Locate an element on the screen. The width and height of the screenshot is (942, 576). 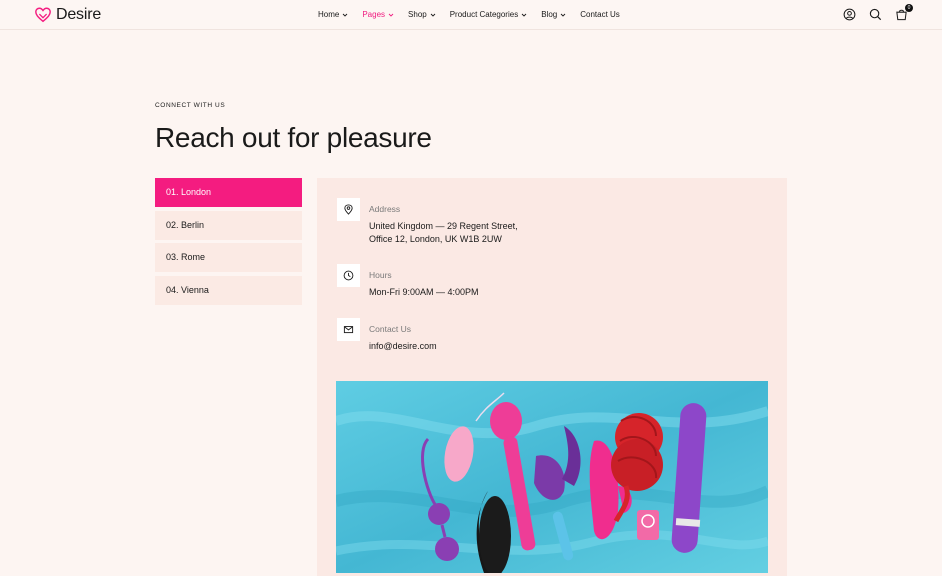
heart-logo-icon is located at coordinates (43, 15).